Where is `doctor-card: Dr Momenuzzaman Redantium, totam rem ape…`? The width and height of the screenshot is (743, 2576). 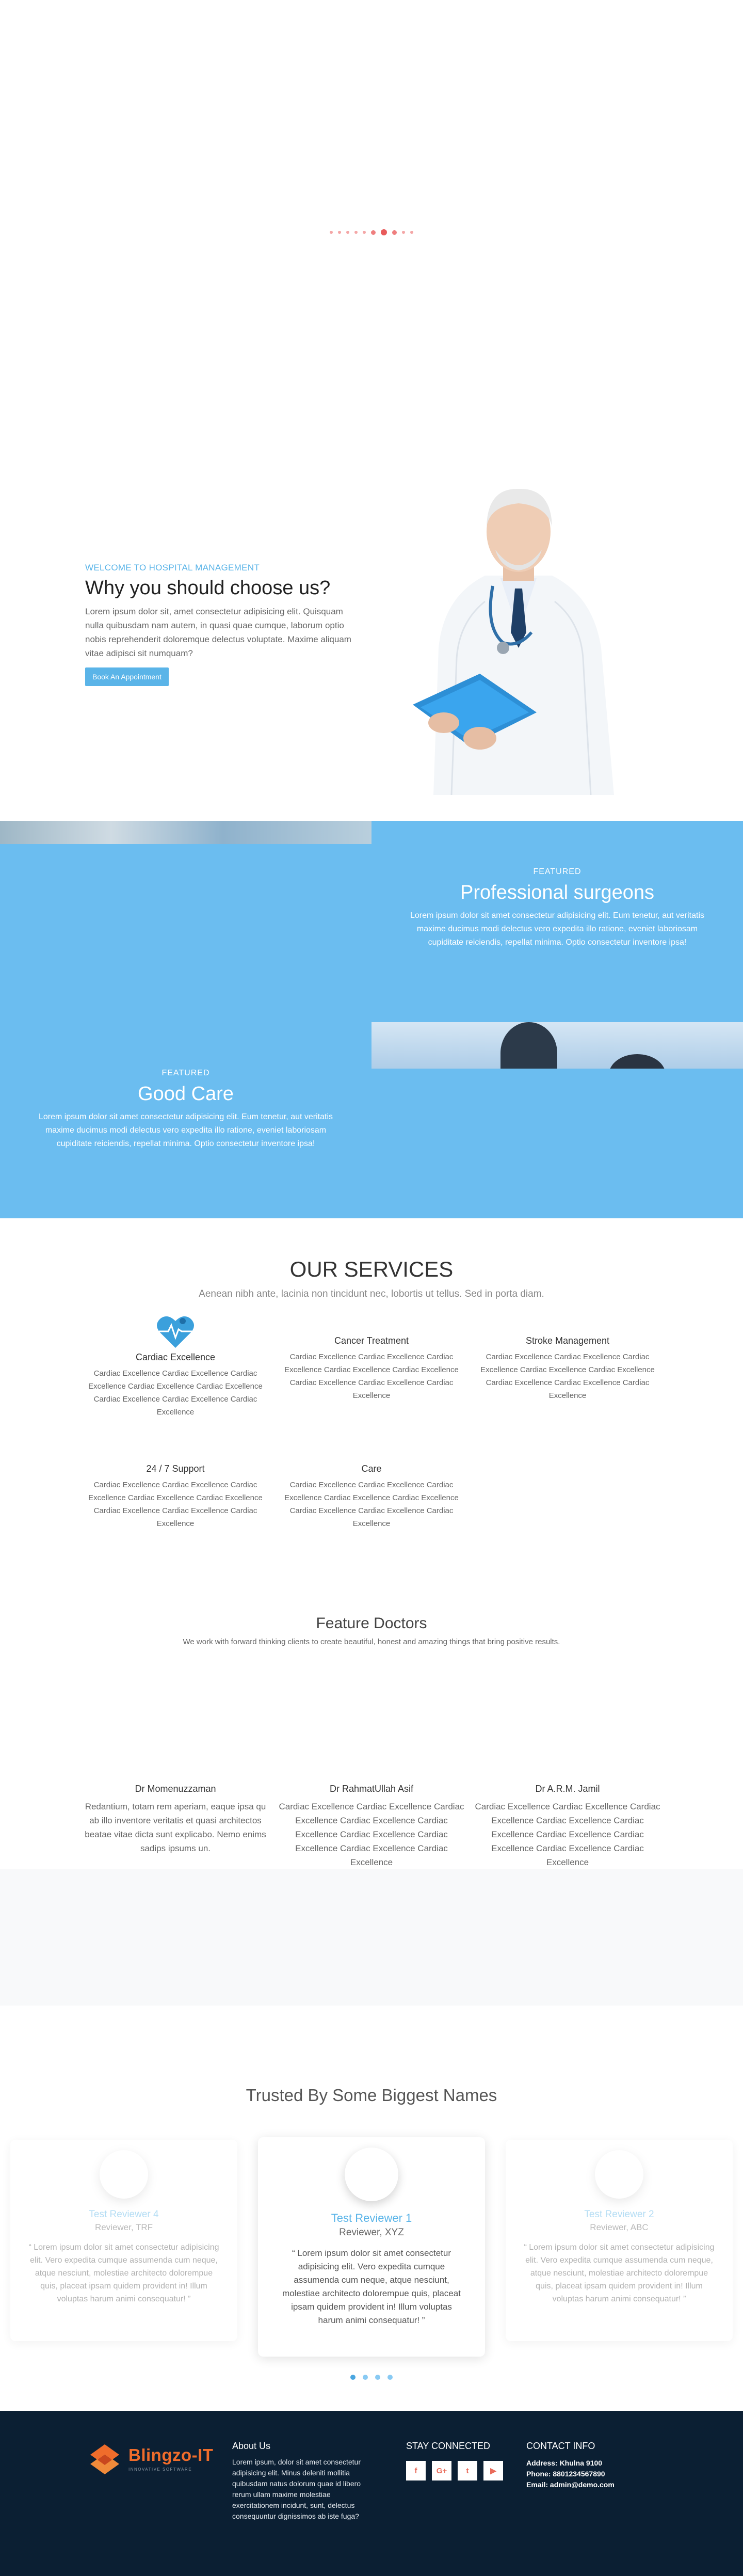 doctor-card: Dr Momenuzzaman Redantium, totam rem ape… is located at coordinates (176, 1819).